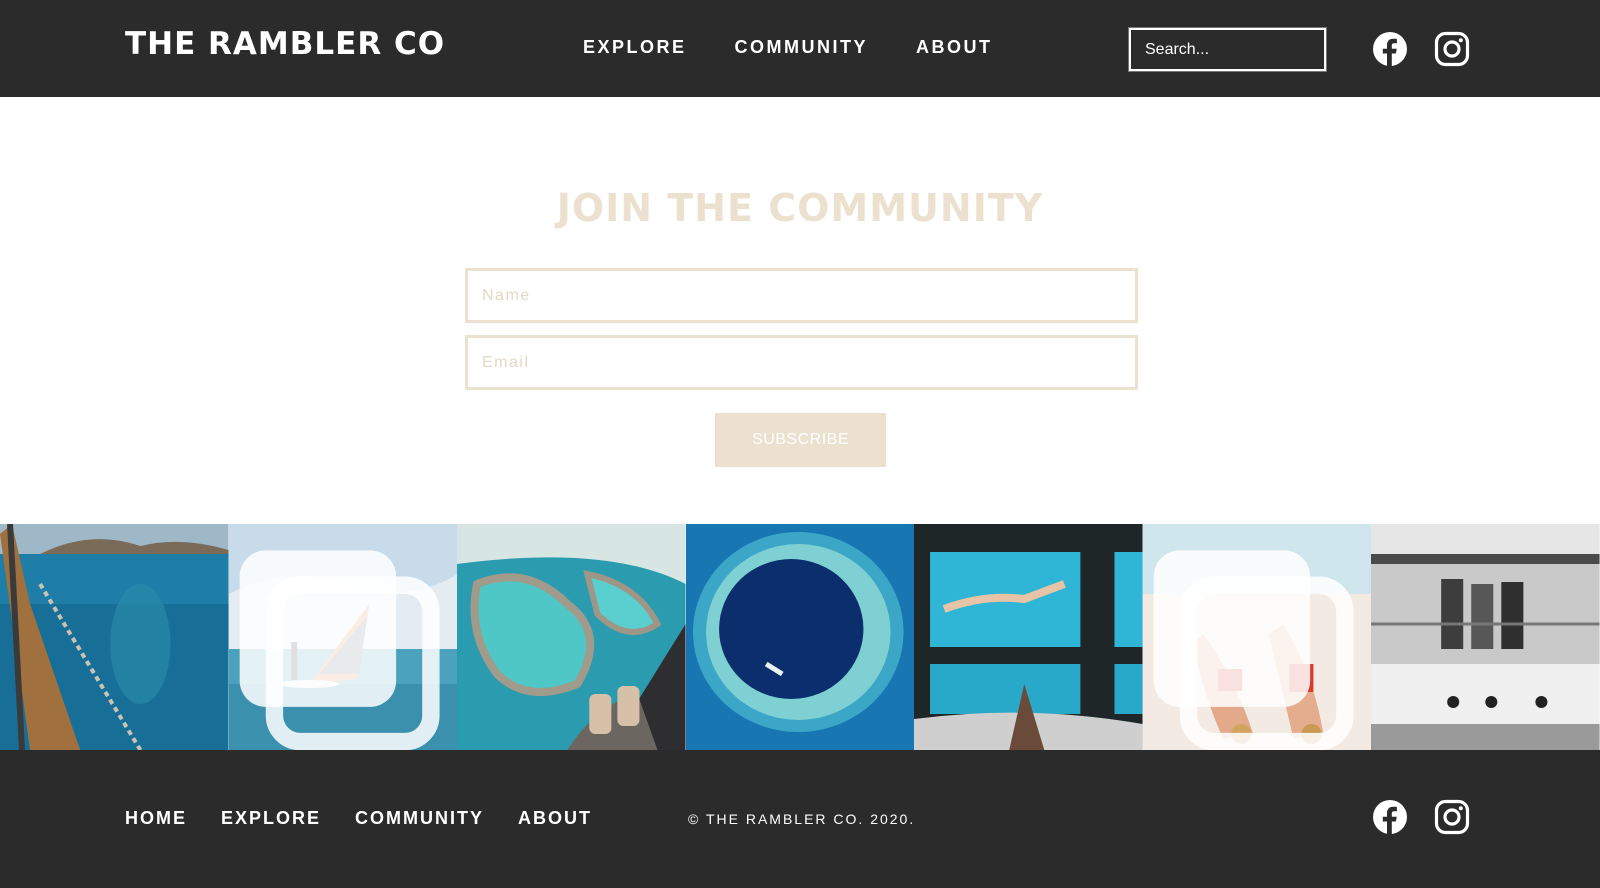 Image resolution: width=1600 pixels, height=888 pixels. What do you see at coordinates (635, 47) in the screenshot?
I see `nav-explore: EXPLORE` at bounding box center [635, 47].